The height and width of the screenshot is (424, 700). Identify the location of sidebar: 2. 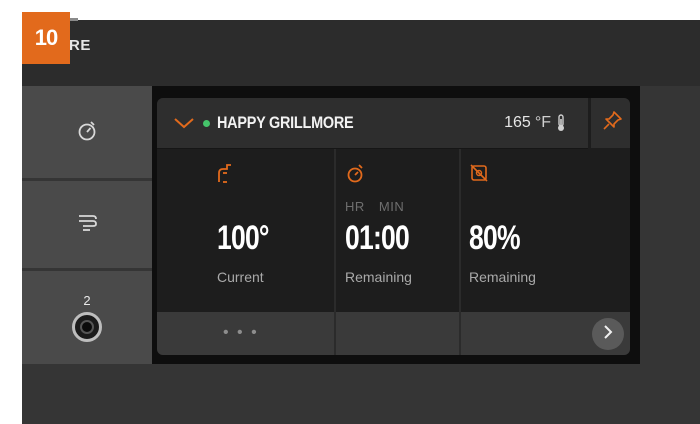
(87, 225).